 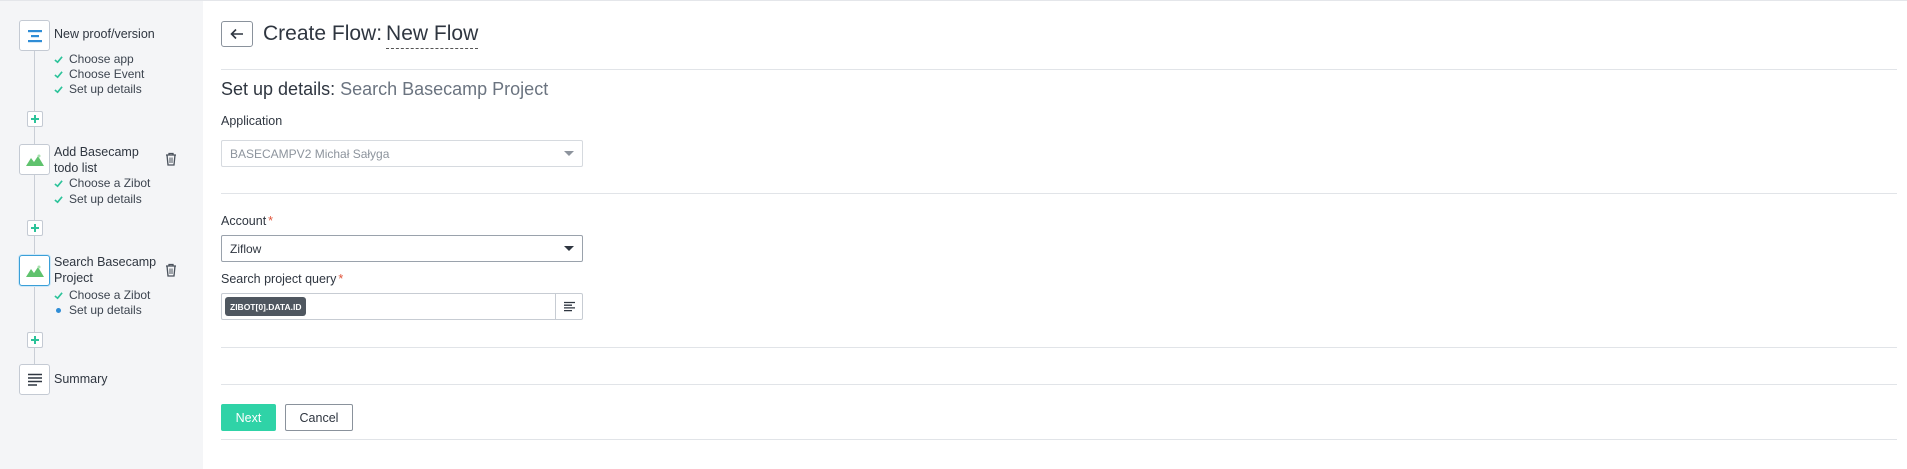 What do you see at coordinates (101, 59) in the screenshot?
I see `substep-label: Choose app` at bounding box center [101, 59].